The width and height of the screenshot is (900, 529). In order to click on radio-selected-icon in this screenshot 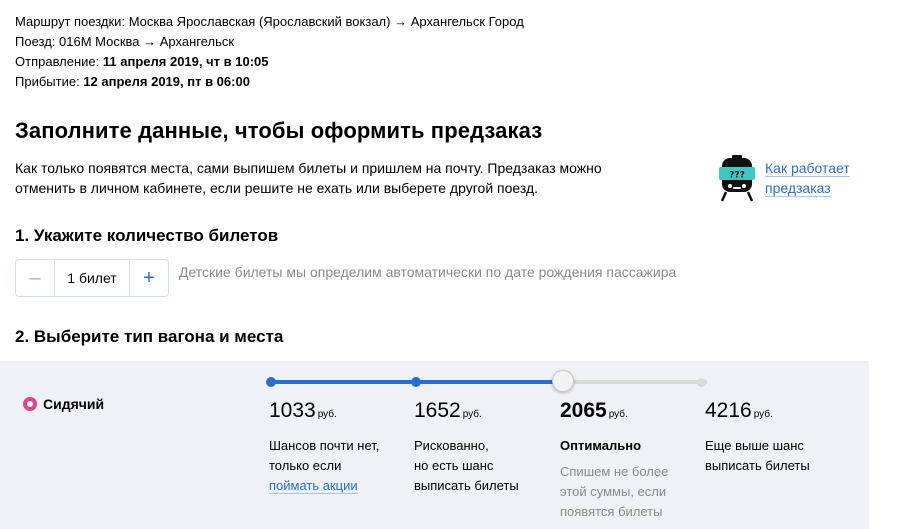, I will do `click(30, 404)`.